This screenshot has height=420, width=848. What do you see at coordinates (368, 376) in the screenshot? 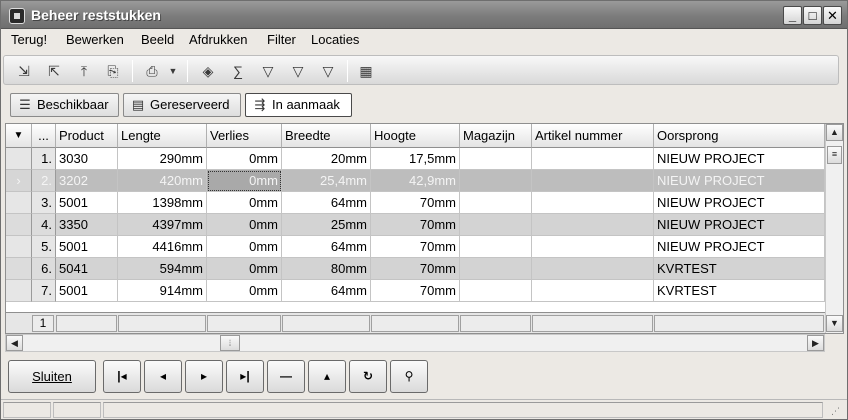
I see `refresh-button: ↻` at bounding box center [368, 376].